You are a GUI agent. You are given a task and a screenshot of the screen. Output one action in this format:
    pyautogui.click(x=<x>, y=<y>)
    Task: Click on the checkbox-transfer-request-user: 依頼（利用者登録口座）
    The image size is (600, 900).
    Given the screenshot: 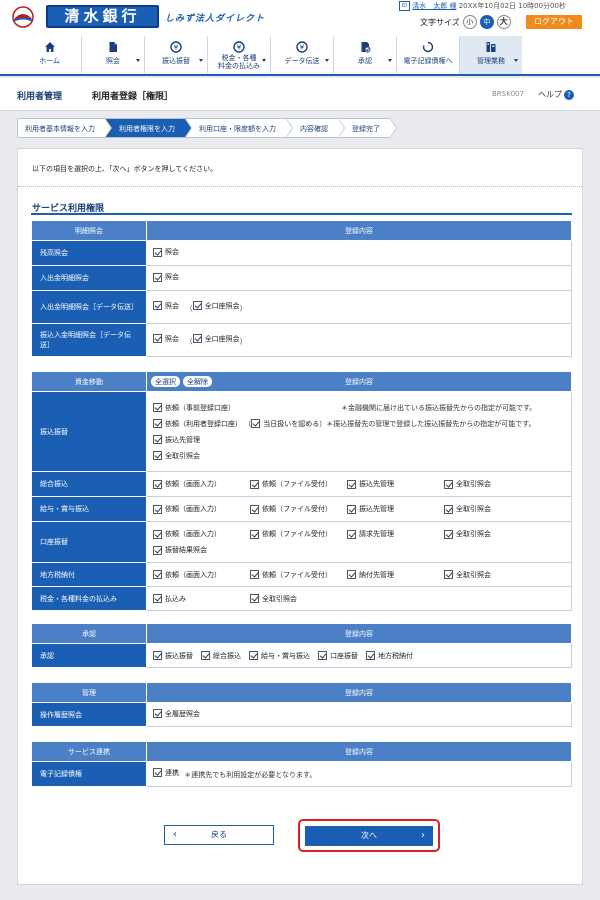 What is the action you would take?
    pyautogui.click(x=197, y=424)
    